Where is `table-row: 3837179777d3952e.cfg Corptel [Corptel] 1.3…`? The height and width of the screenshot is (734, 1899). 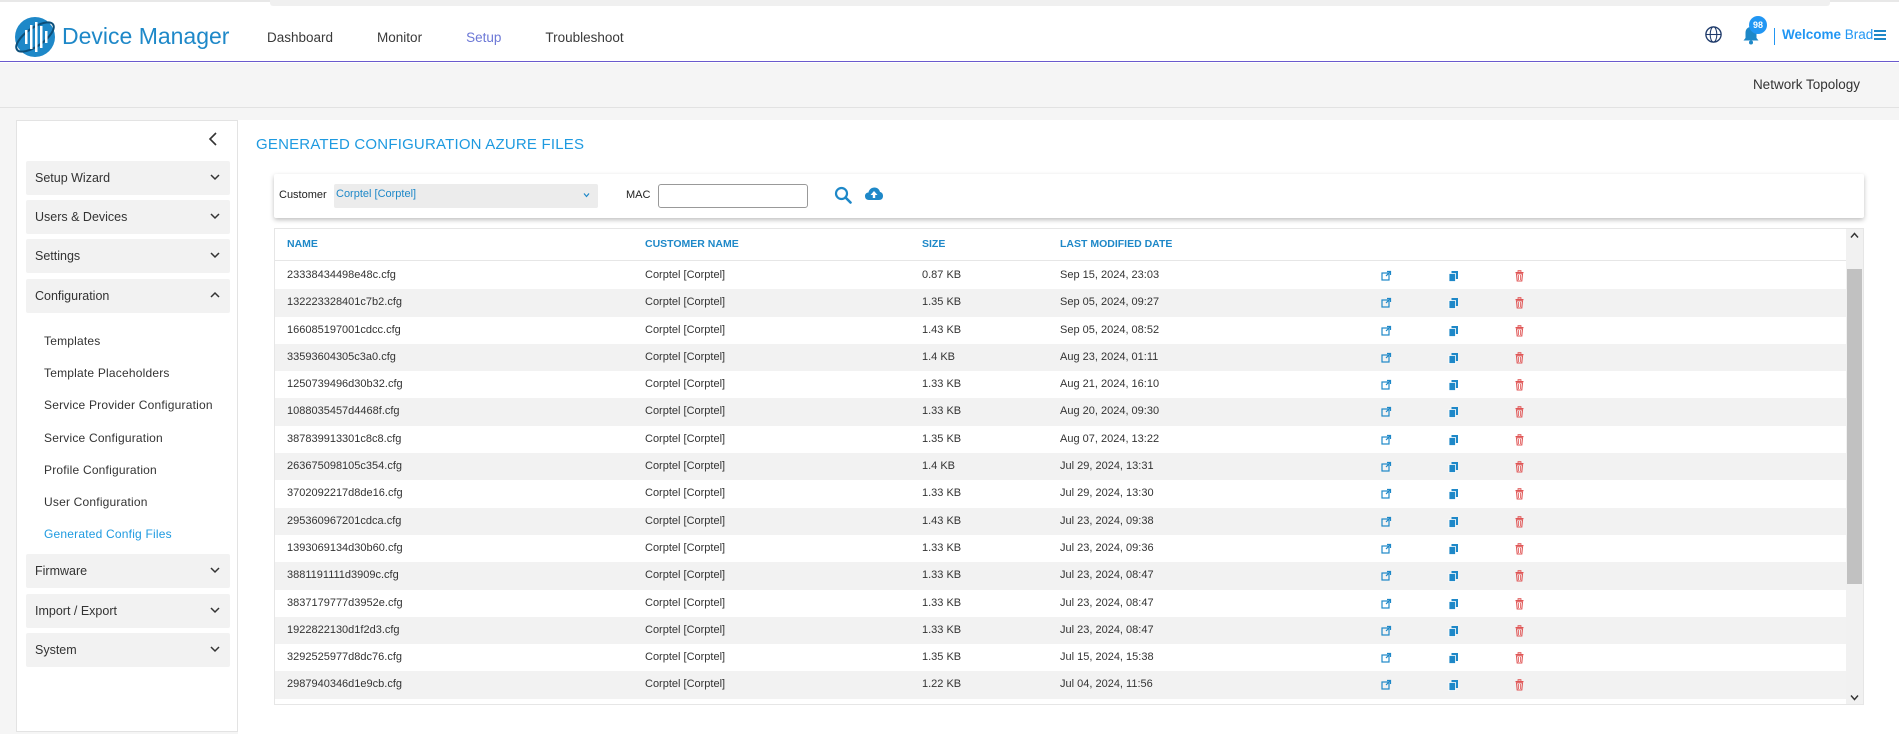
table-row: 3837179777d3952e.cfg Corptel [Corptel] 1.3… is located at coordinates (1061, 603).